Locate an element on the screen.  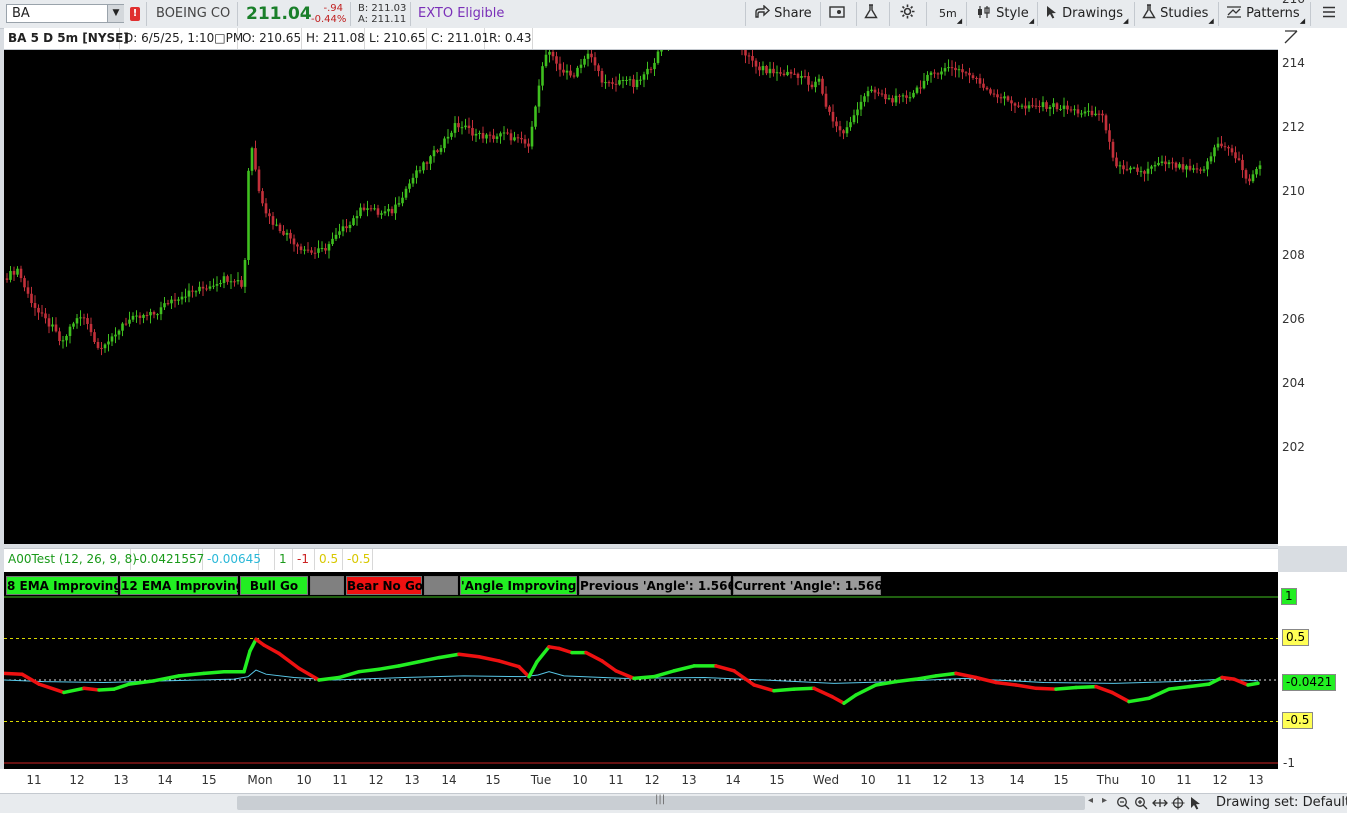
timeframe-button: 5m◢ is located at coordinates (950, 14).